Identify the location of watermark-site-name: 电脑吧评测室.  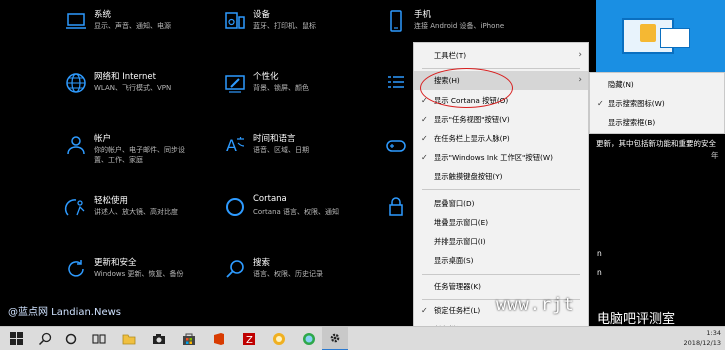
(636, 319).